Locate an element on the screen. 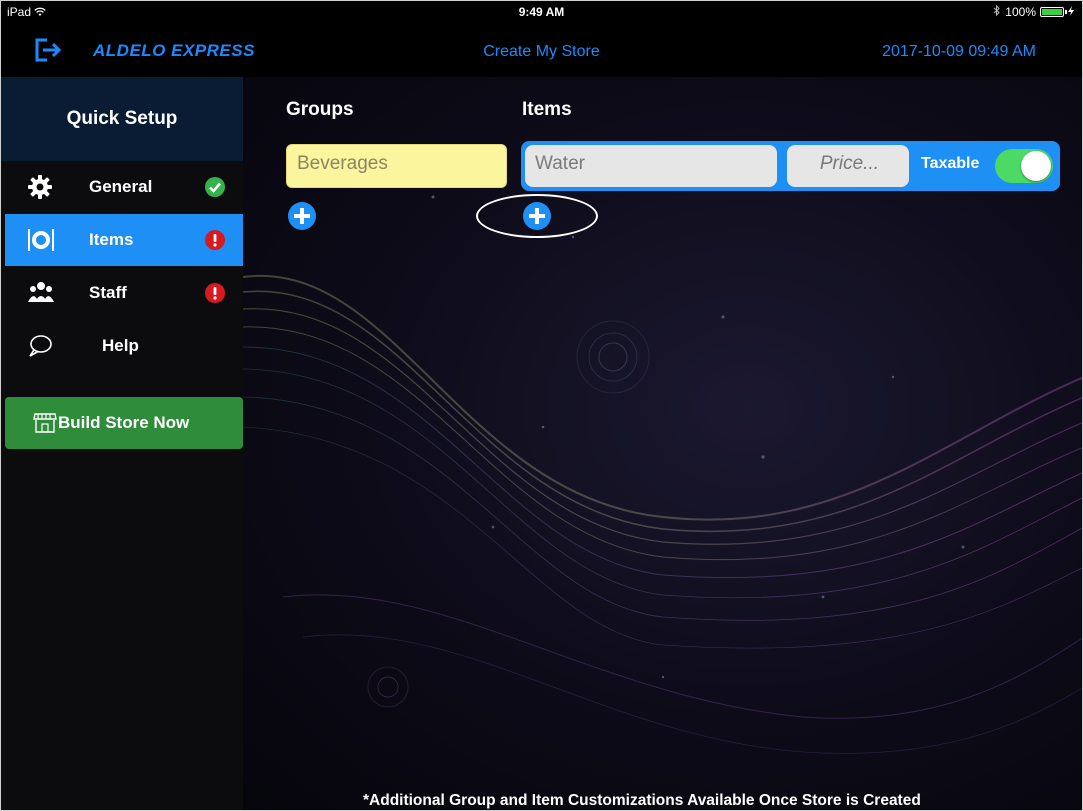 This screenshot has height=811, width=1083. page-title: Create My Store is located at coordinates (541, 51).